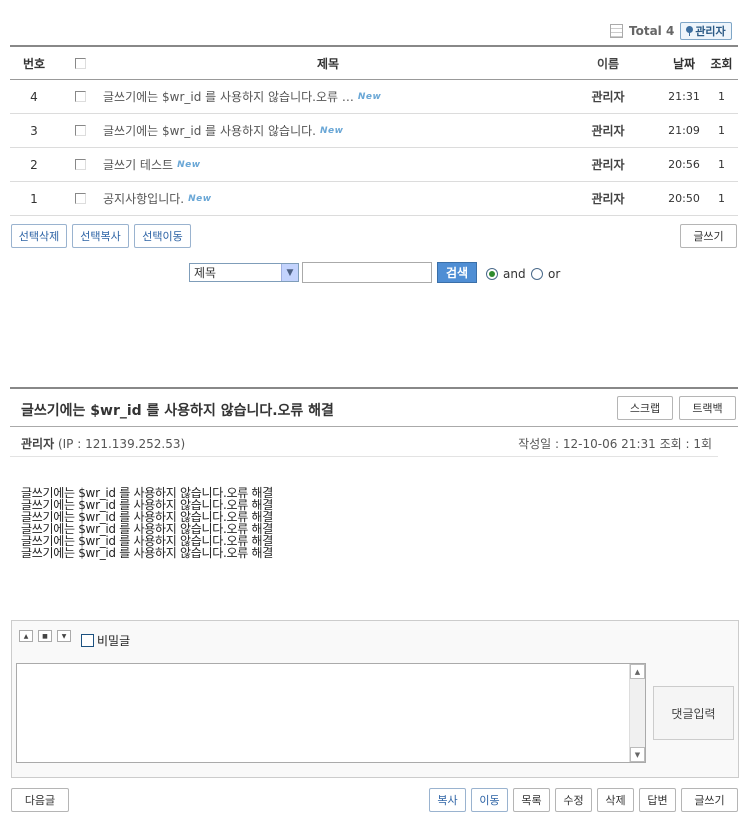 The width and height of the screenshot is (750, 835). Describe the element at coordinates (289, 272) in the screenshot. I see `chevron-down-icon: ▼` at that location.